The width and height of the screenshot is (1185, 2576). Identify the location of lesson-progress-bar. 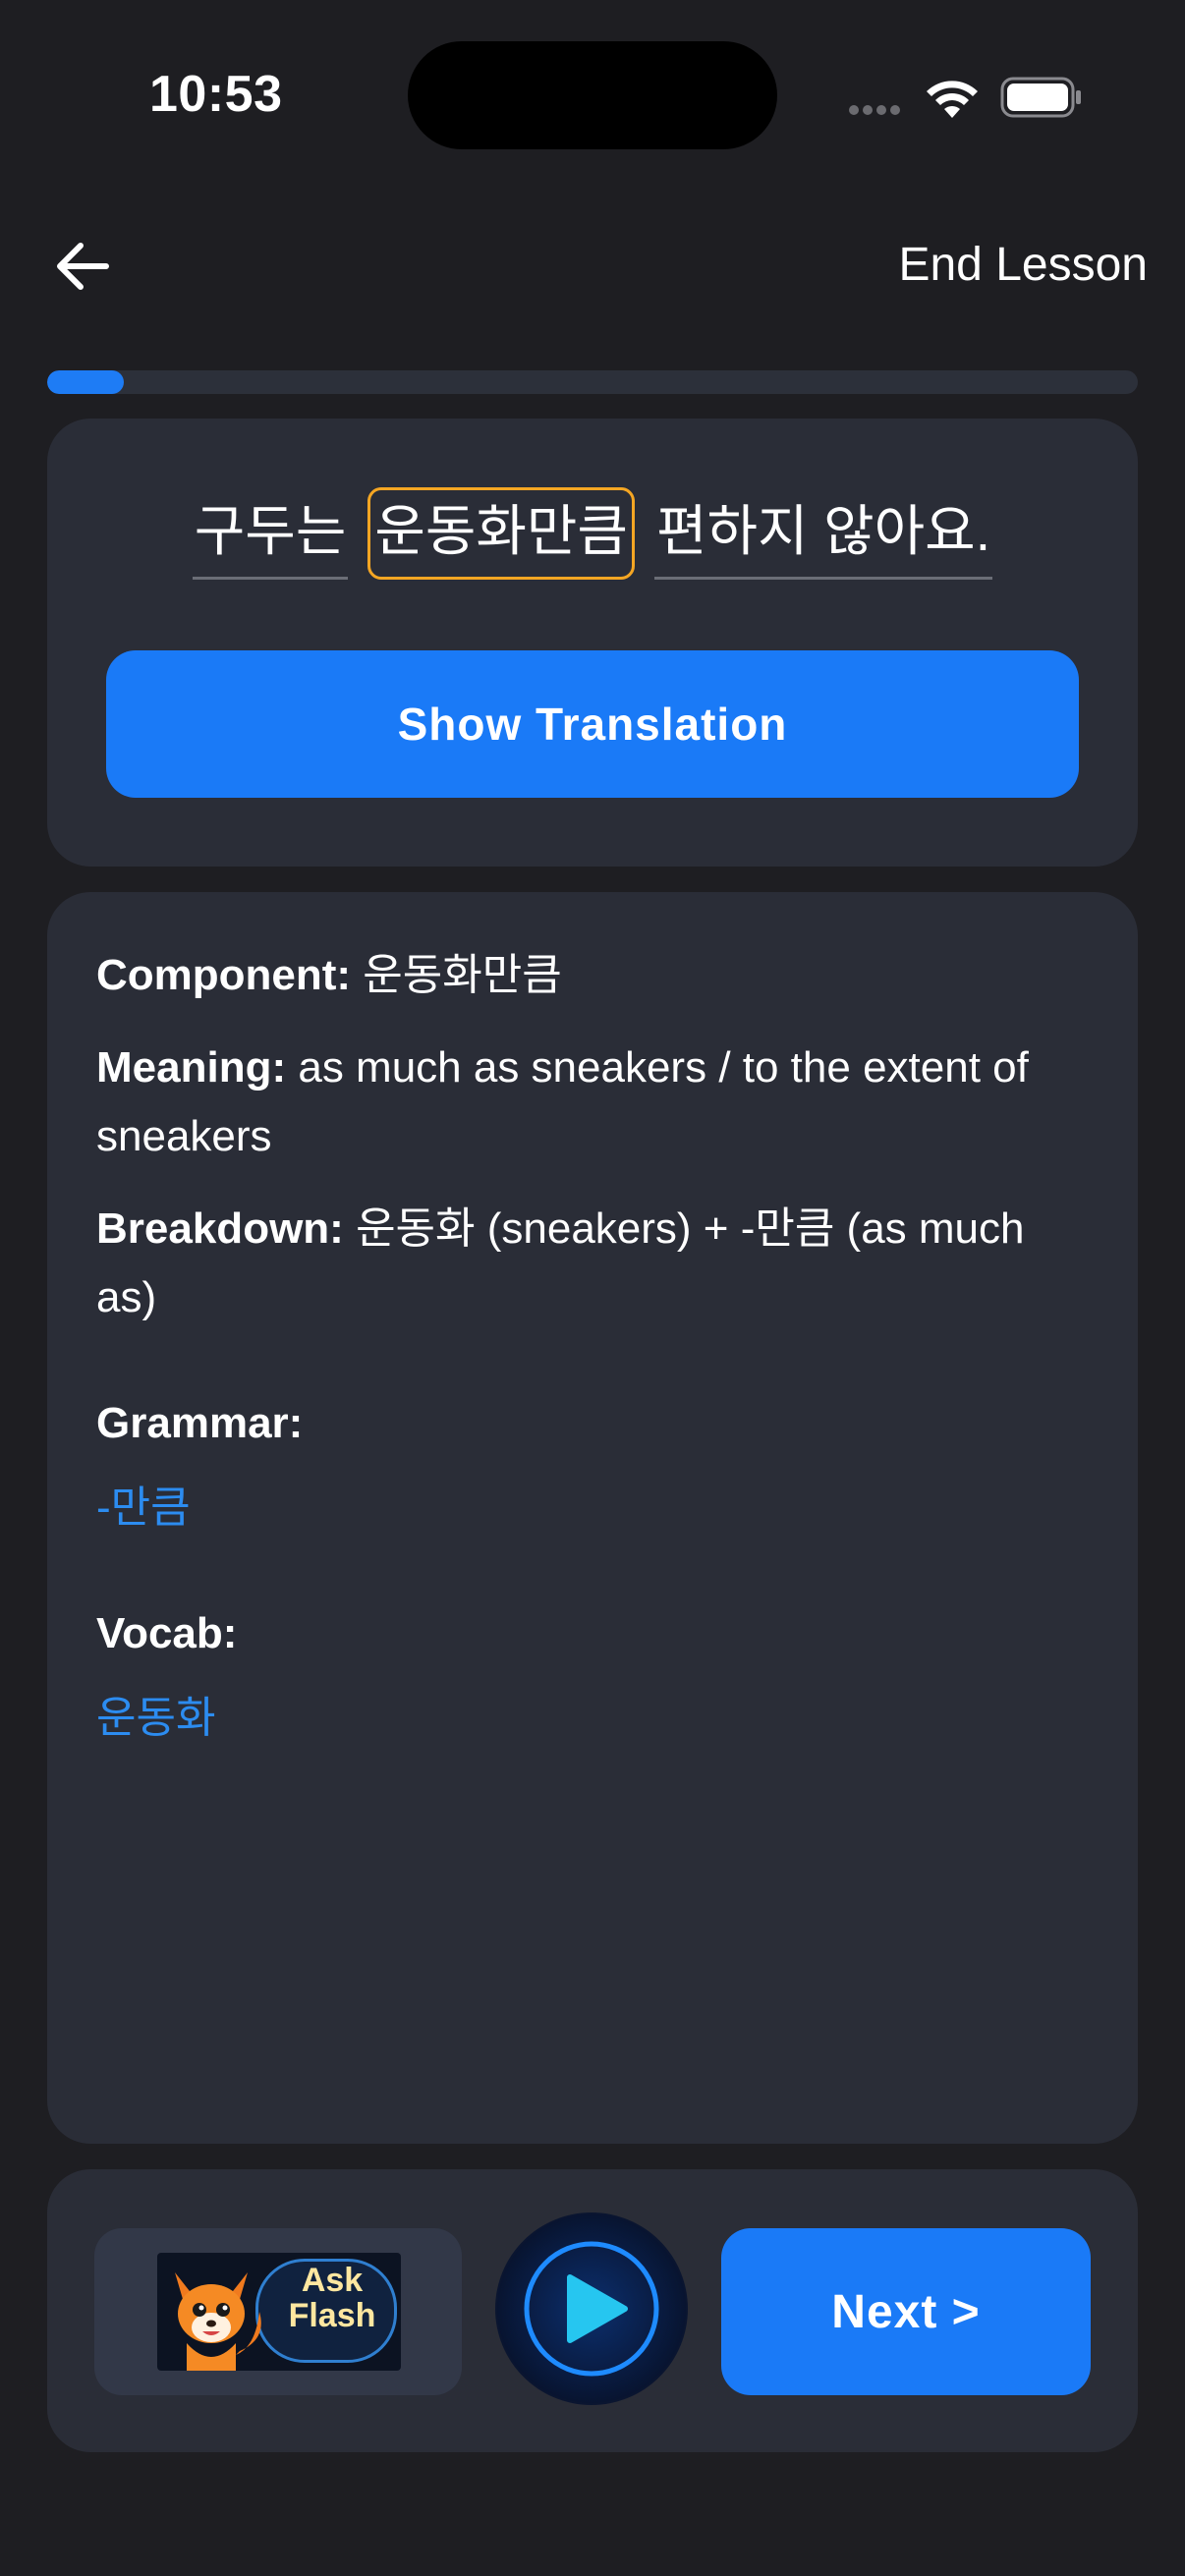
(592, 382).